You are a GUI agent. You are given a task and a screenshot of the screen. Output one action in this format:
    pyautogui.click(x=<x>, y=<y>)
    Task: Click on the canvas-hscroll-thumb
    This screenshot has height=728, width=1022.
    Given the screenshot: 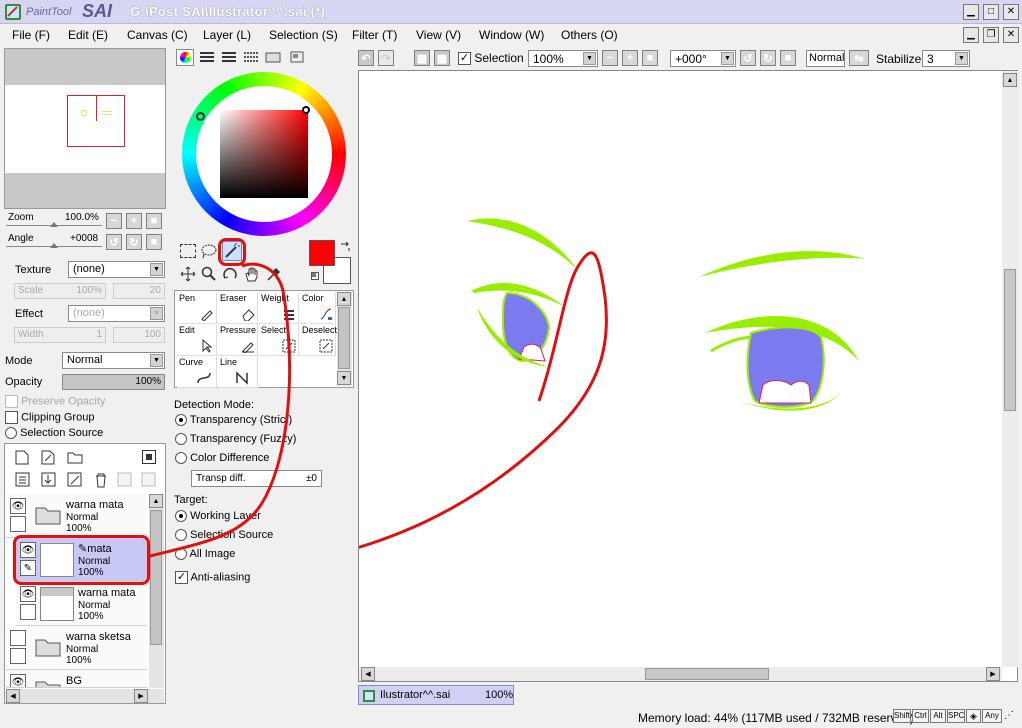 What is the action you would take?
    pyautogui.click(x=707, y=674)
    